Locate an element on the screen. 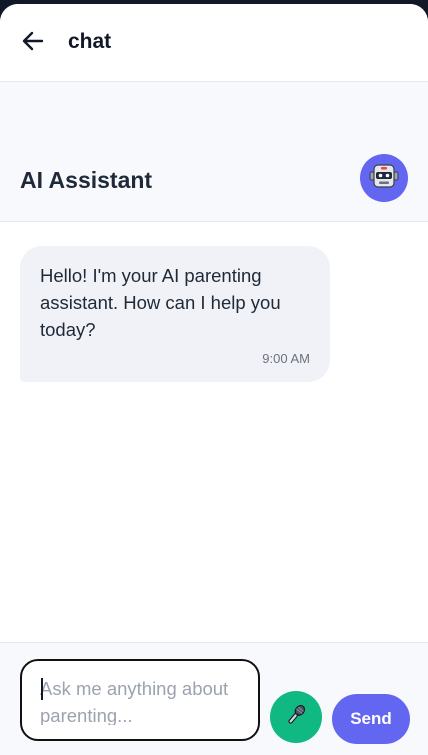 Image resolution: width=428 pixels, height=755 pixels. microphone-button is located at coordinates (296, 717).